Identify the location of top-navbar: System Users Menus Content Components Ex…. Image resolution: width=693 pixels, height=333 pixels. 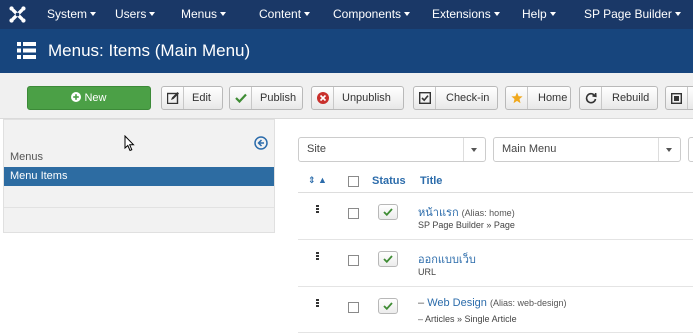
(346, 14).